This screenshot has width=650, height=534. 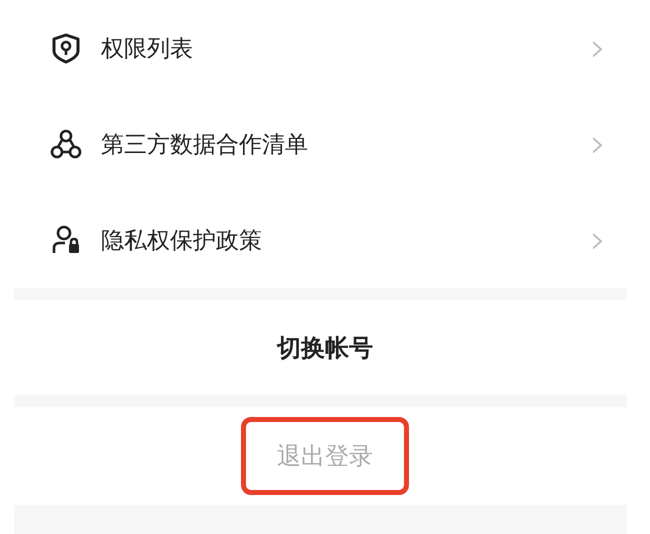 What do you see at coordinates (325, 348) in the screenshot?
I see `switch-account-button: 切换帐号` at bounding box center [325, 348].